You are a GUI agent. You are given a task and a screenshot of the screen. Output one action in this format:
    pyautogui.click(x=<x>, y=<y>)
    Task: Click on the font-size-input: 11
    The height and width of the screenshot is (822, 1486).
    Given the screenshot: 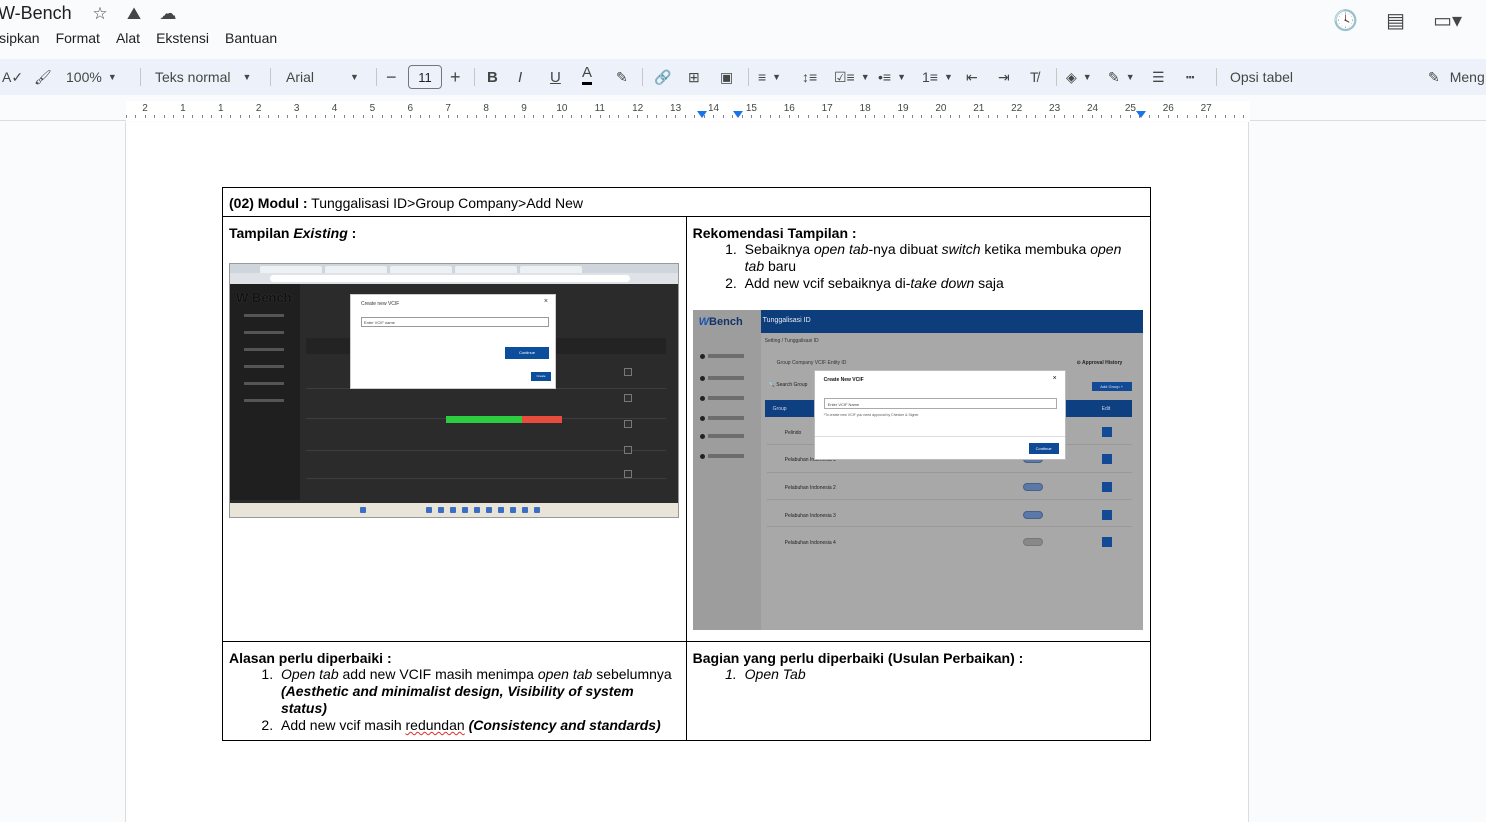 What is the action you would take?
    pyautogui.click(x=425, y=77)
    